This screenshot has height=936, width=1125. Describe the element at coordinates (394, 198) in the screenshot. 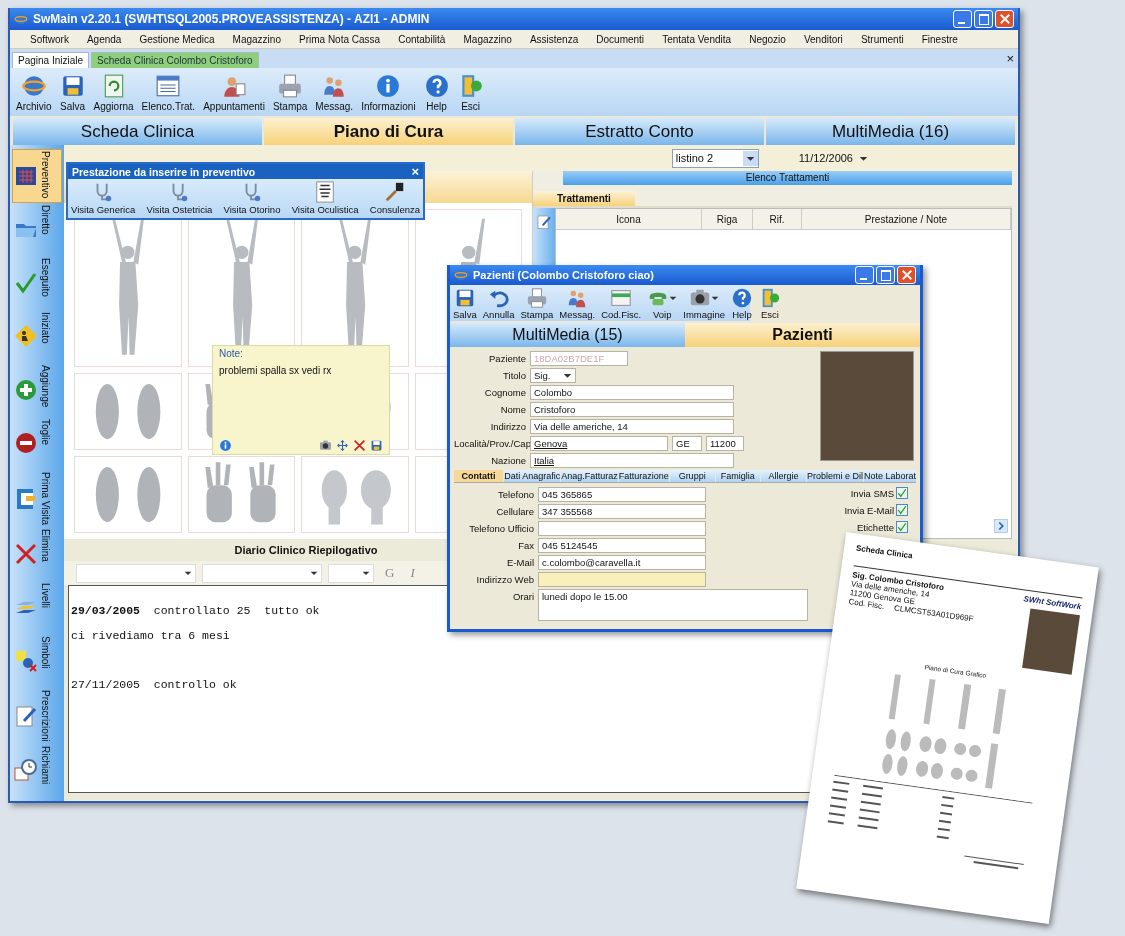

I see `service-button: Consulenza` at that location.